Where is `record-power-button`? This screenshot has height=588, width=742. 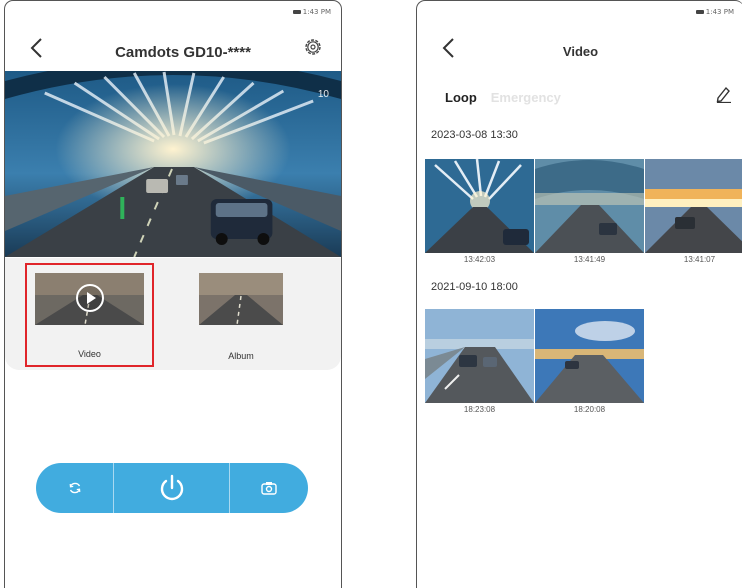
record-power-button is located at coordinates (172, 488).